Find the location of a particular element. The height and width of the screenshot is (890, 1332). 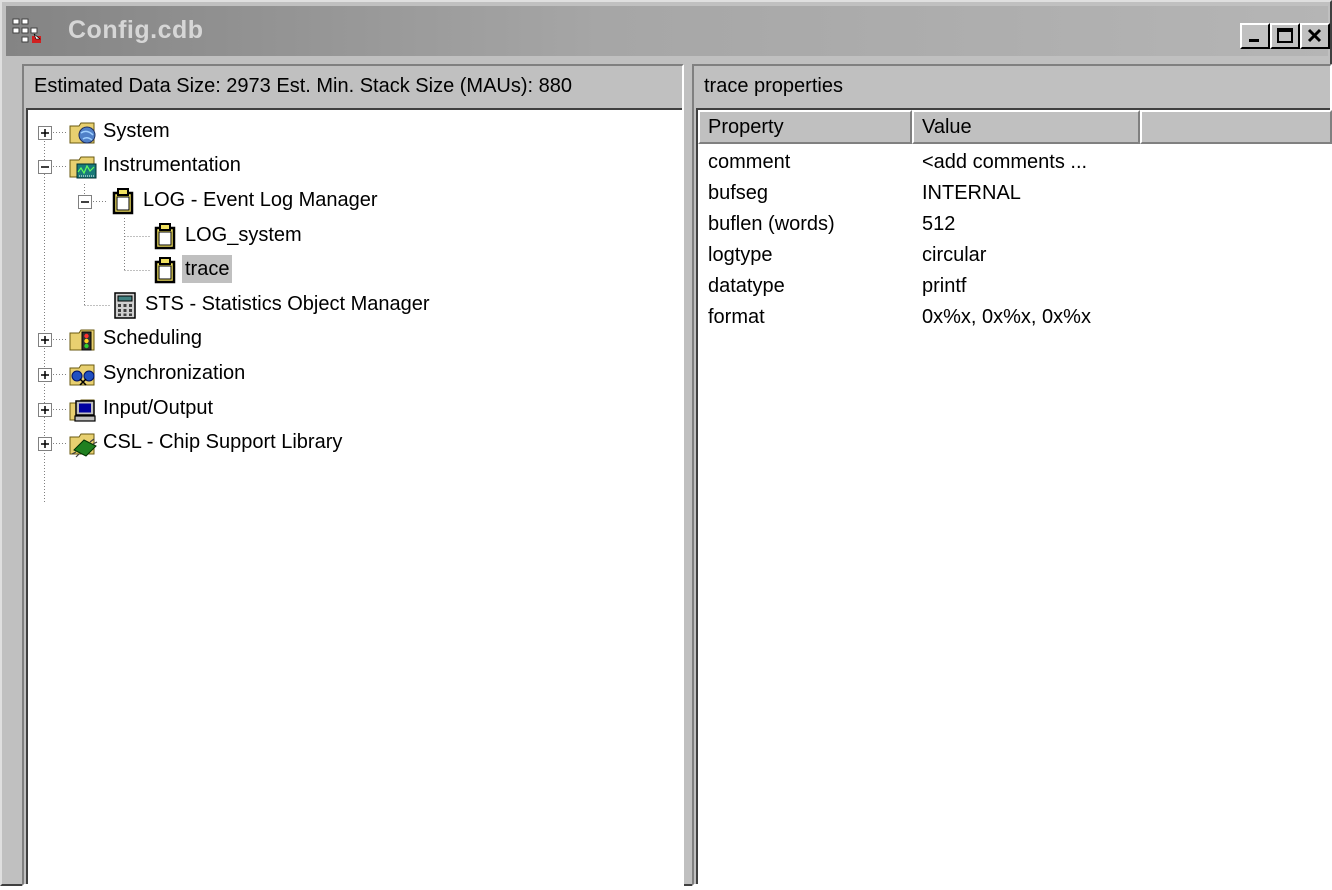

maximize-button is located at coordinates (1285, 36).